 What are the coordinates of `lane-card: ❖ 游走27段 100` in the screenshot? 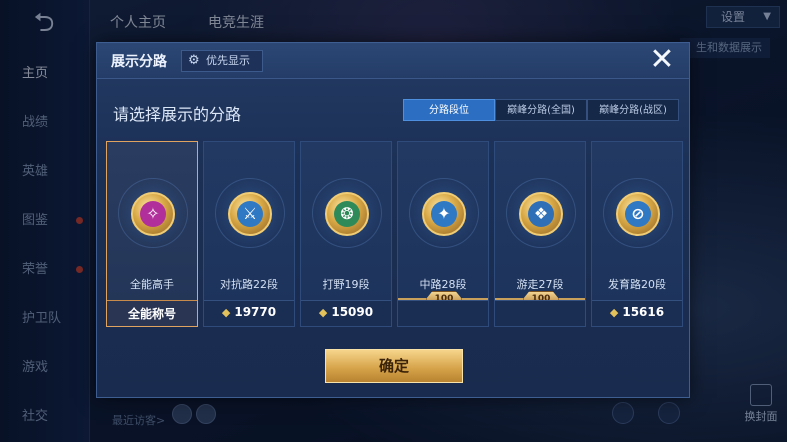 It's located at (540, 234).